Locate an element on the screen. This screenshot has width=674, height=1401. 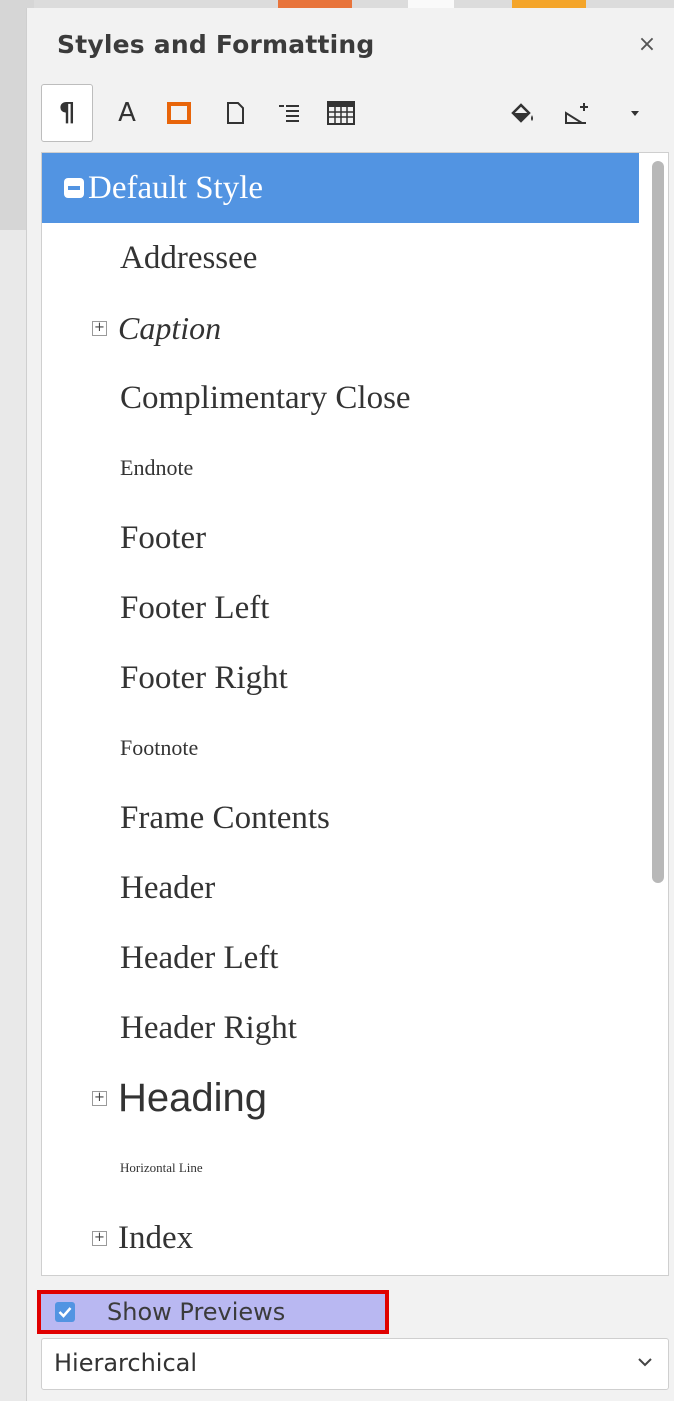
page-styles-button is located at coordinates (235, 113).